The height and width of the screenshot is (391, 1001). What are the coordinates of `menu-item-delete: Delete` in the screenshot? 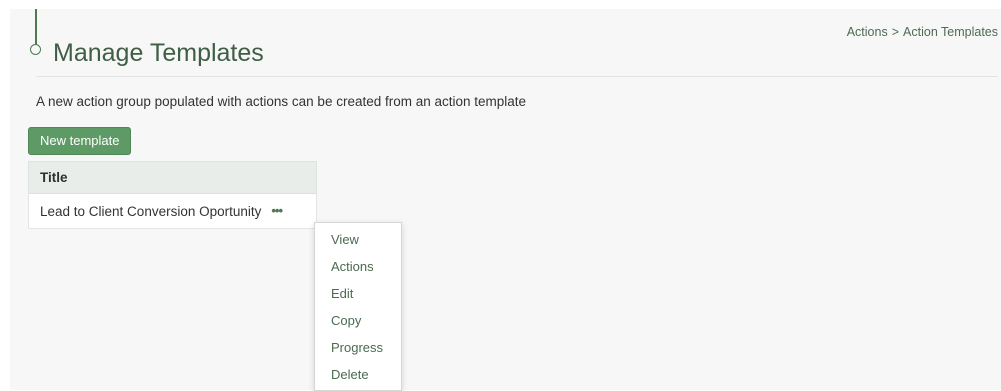 It's located at (358, 374).